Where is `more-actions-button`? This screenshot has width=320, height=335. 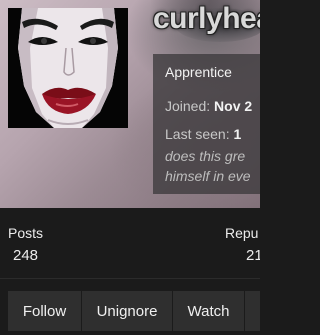
more-actions-button is located at coordinates (252, 311).